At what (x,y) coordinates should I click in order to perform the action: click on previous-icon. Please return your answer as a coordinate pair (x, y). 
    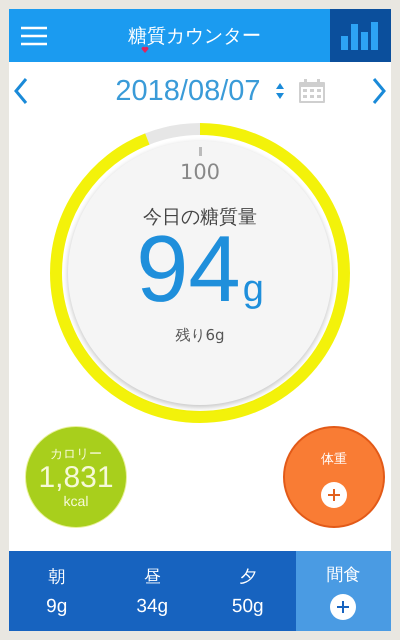
    Looking at the image, I should click on (21, 91).